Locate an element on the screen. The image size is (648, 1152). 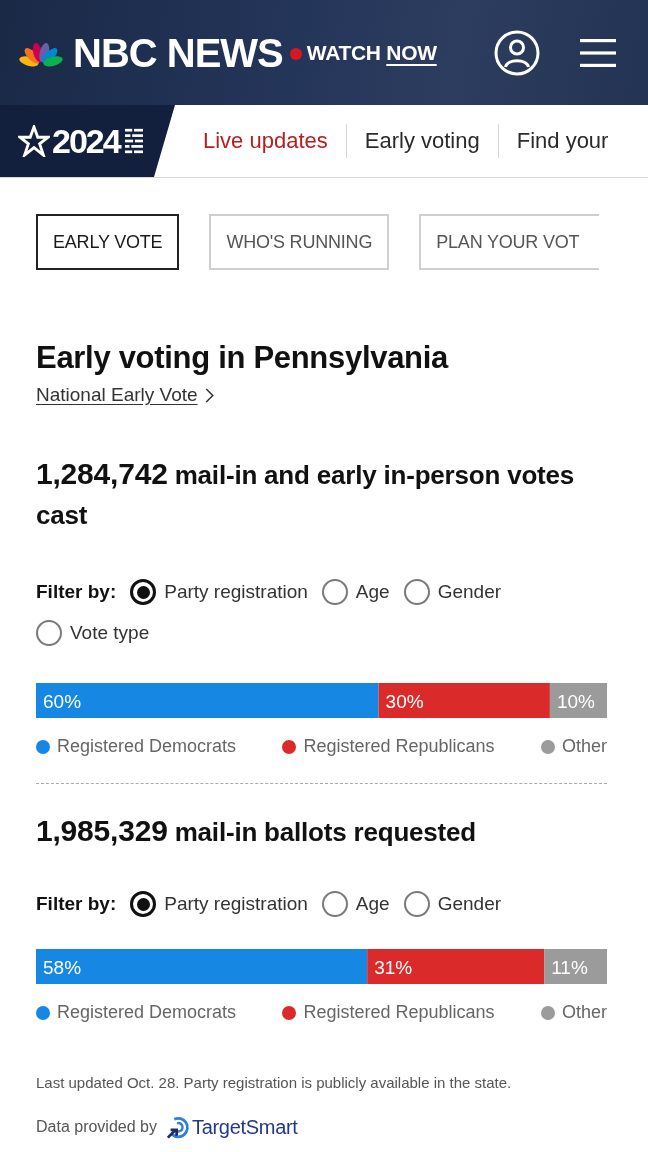
bar-value-label: 11% is located at coordinates (569, 967).